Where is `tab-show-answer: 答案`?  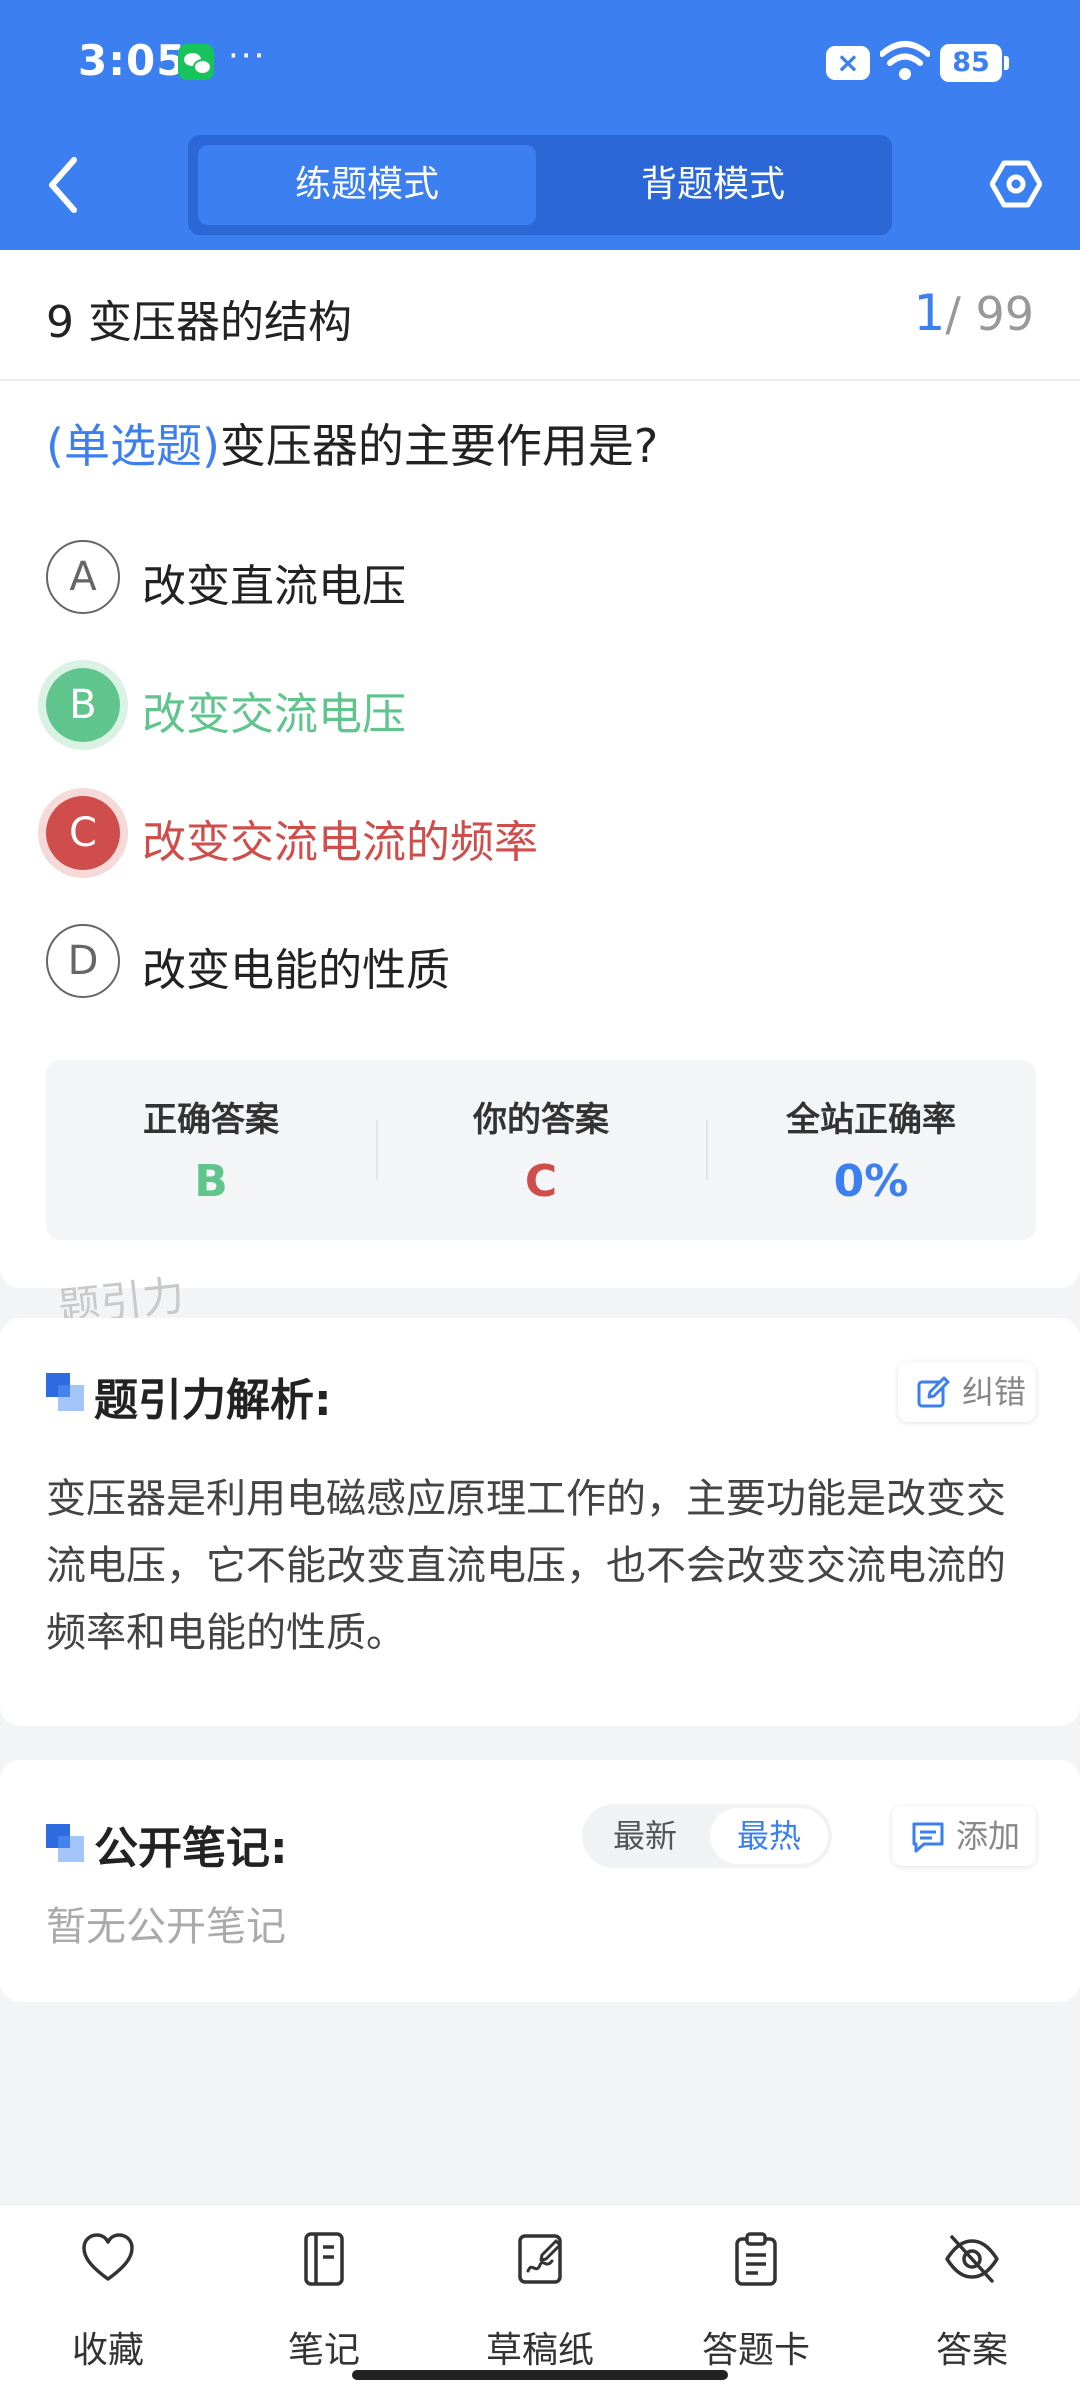
tab-show-answer: 答案 is located at coordinates (972, 2306).